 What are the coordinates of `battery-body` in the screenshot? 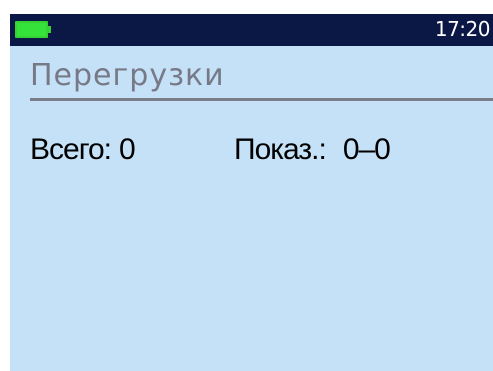 It's located at (31, 29).